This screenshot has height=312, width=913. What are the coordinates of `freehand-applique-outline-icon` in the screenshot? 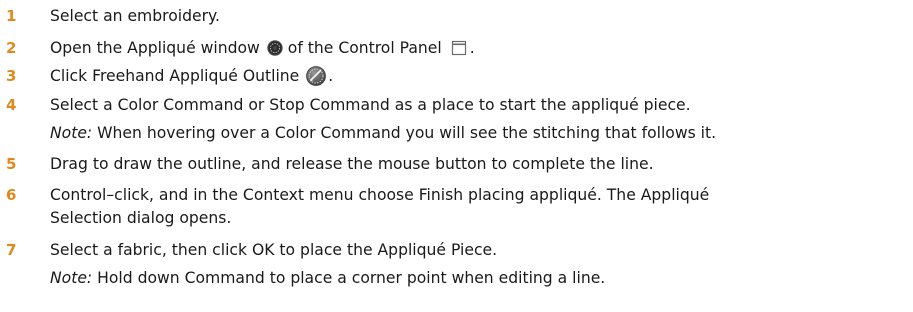 It's located at (316, 76).